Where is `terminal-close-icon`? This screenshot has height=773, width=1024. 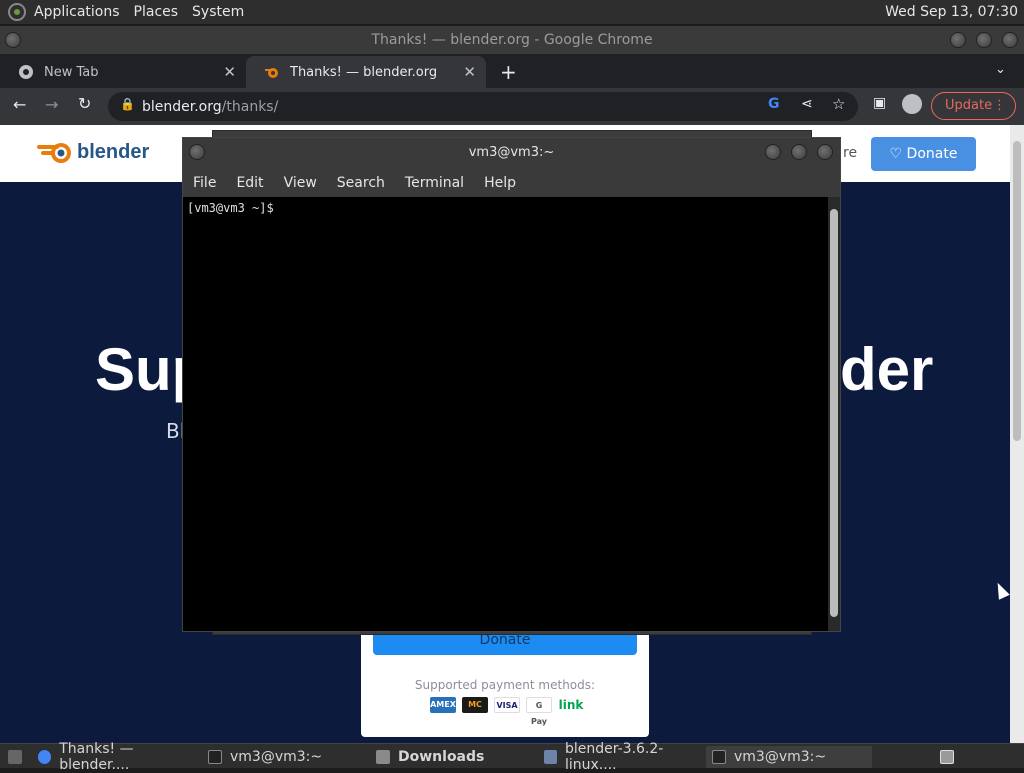
terminal-close-icon is located at coordinates (825, 152).